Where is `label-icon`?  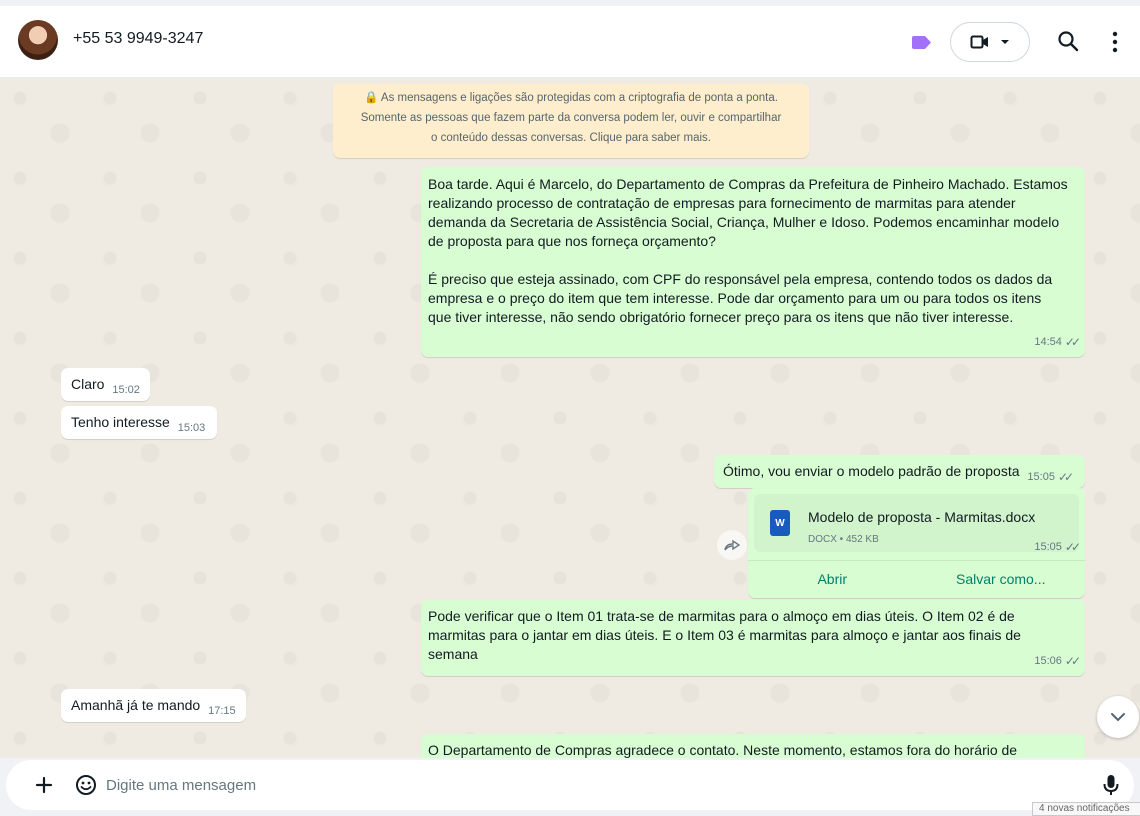
label-icon is located at coordinates (921, 42).